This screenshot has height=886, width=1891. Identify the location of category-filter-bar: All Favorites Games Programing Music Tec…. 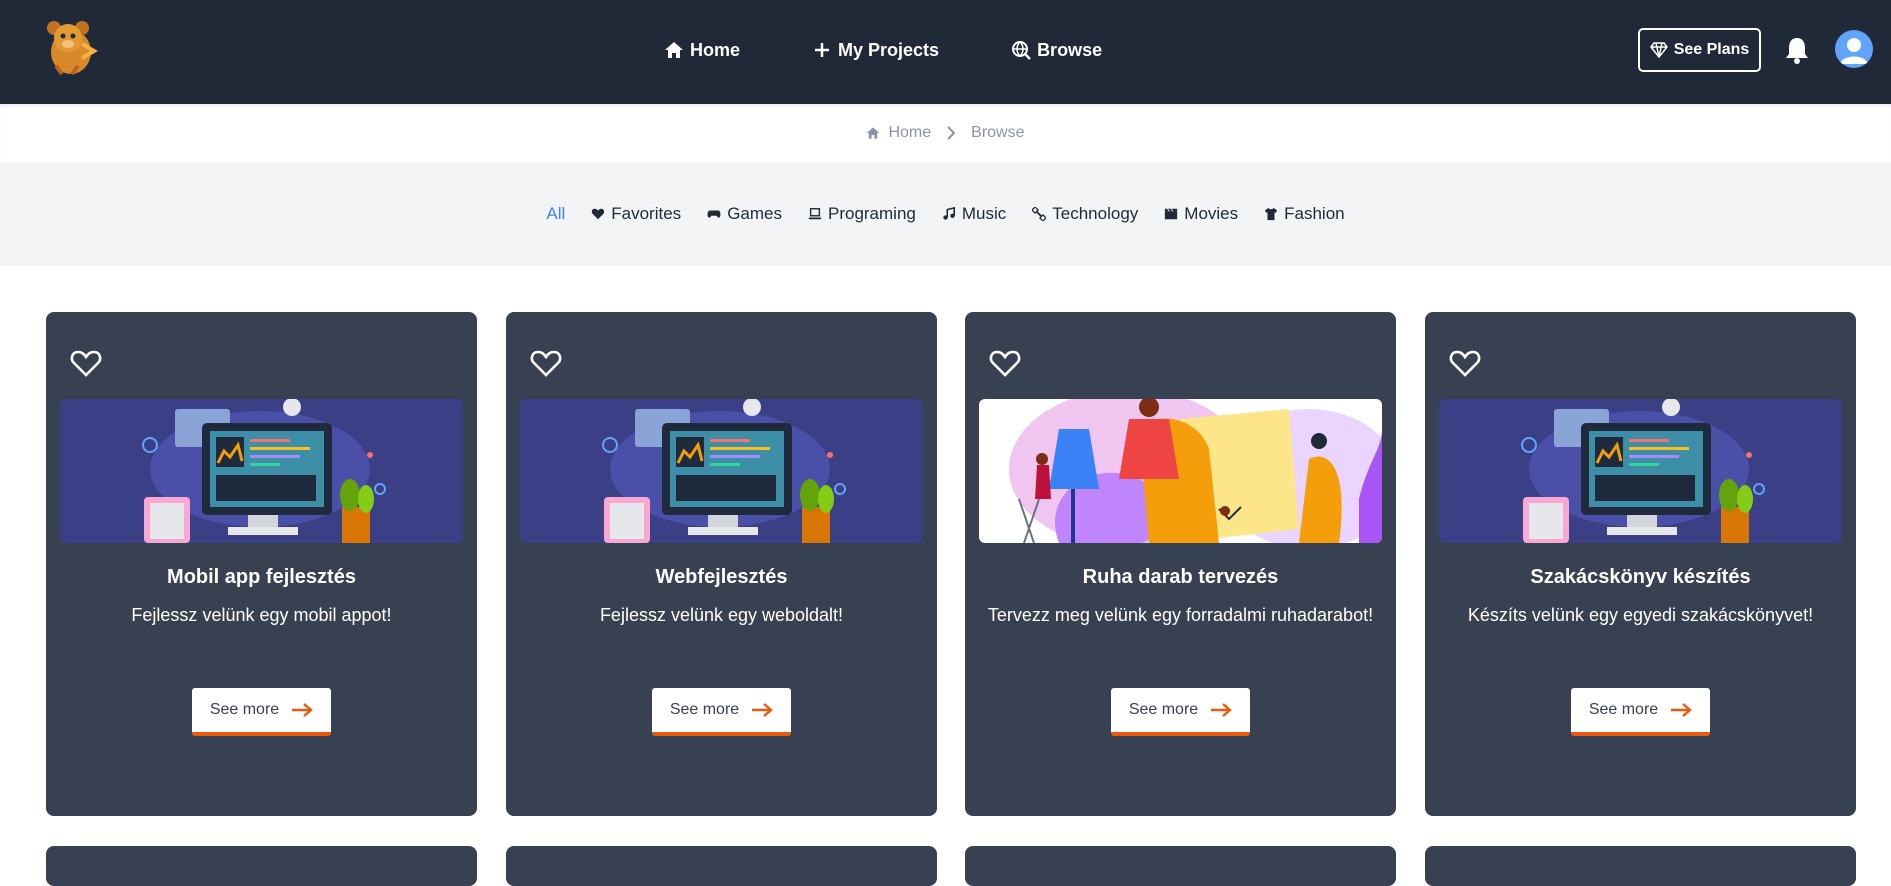
(945, 214).